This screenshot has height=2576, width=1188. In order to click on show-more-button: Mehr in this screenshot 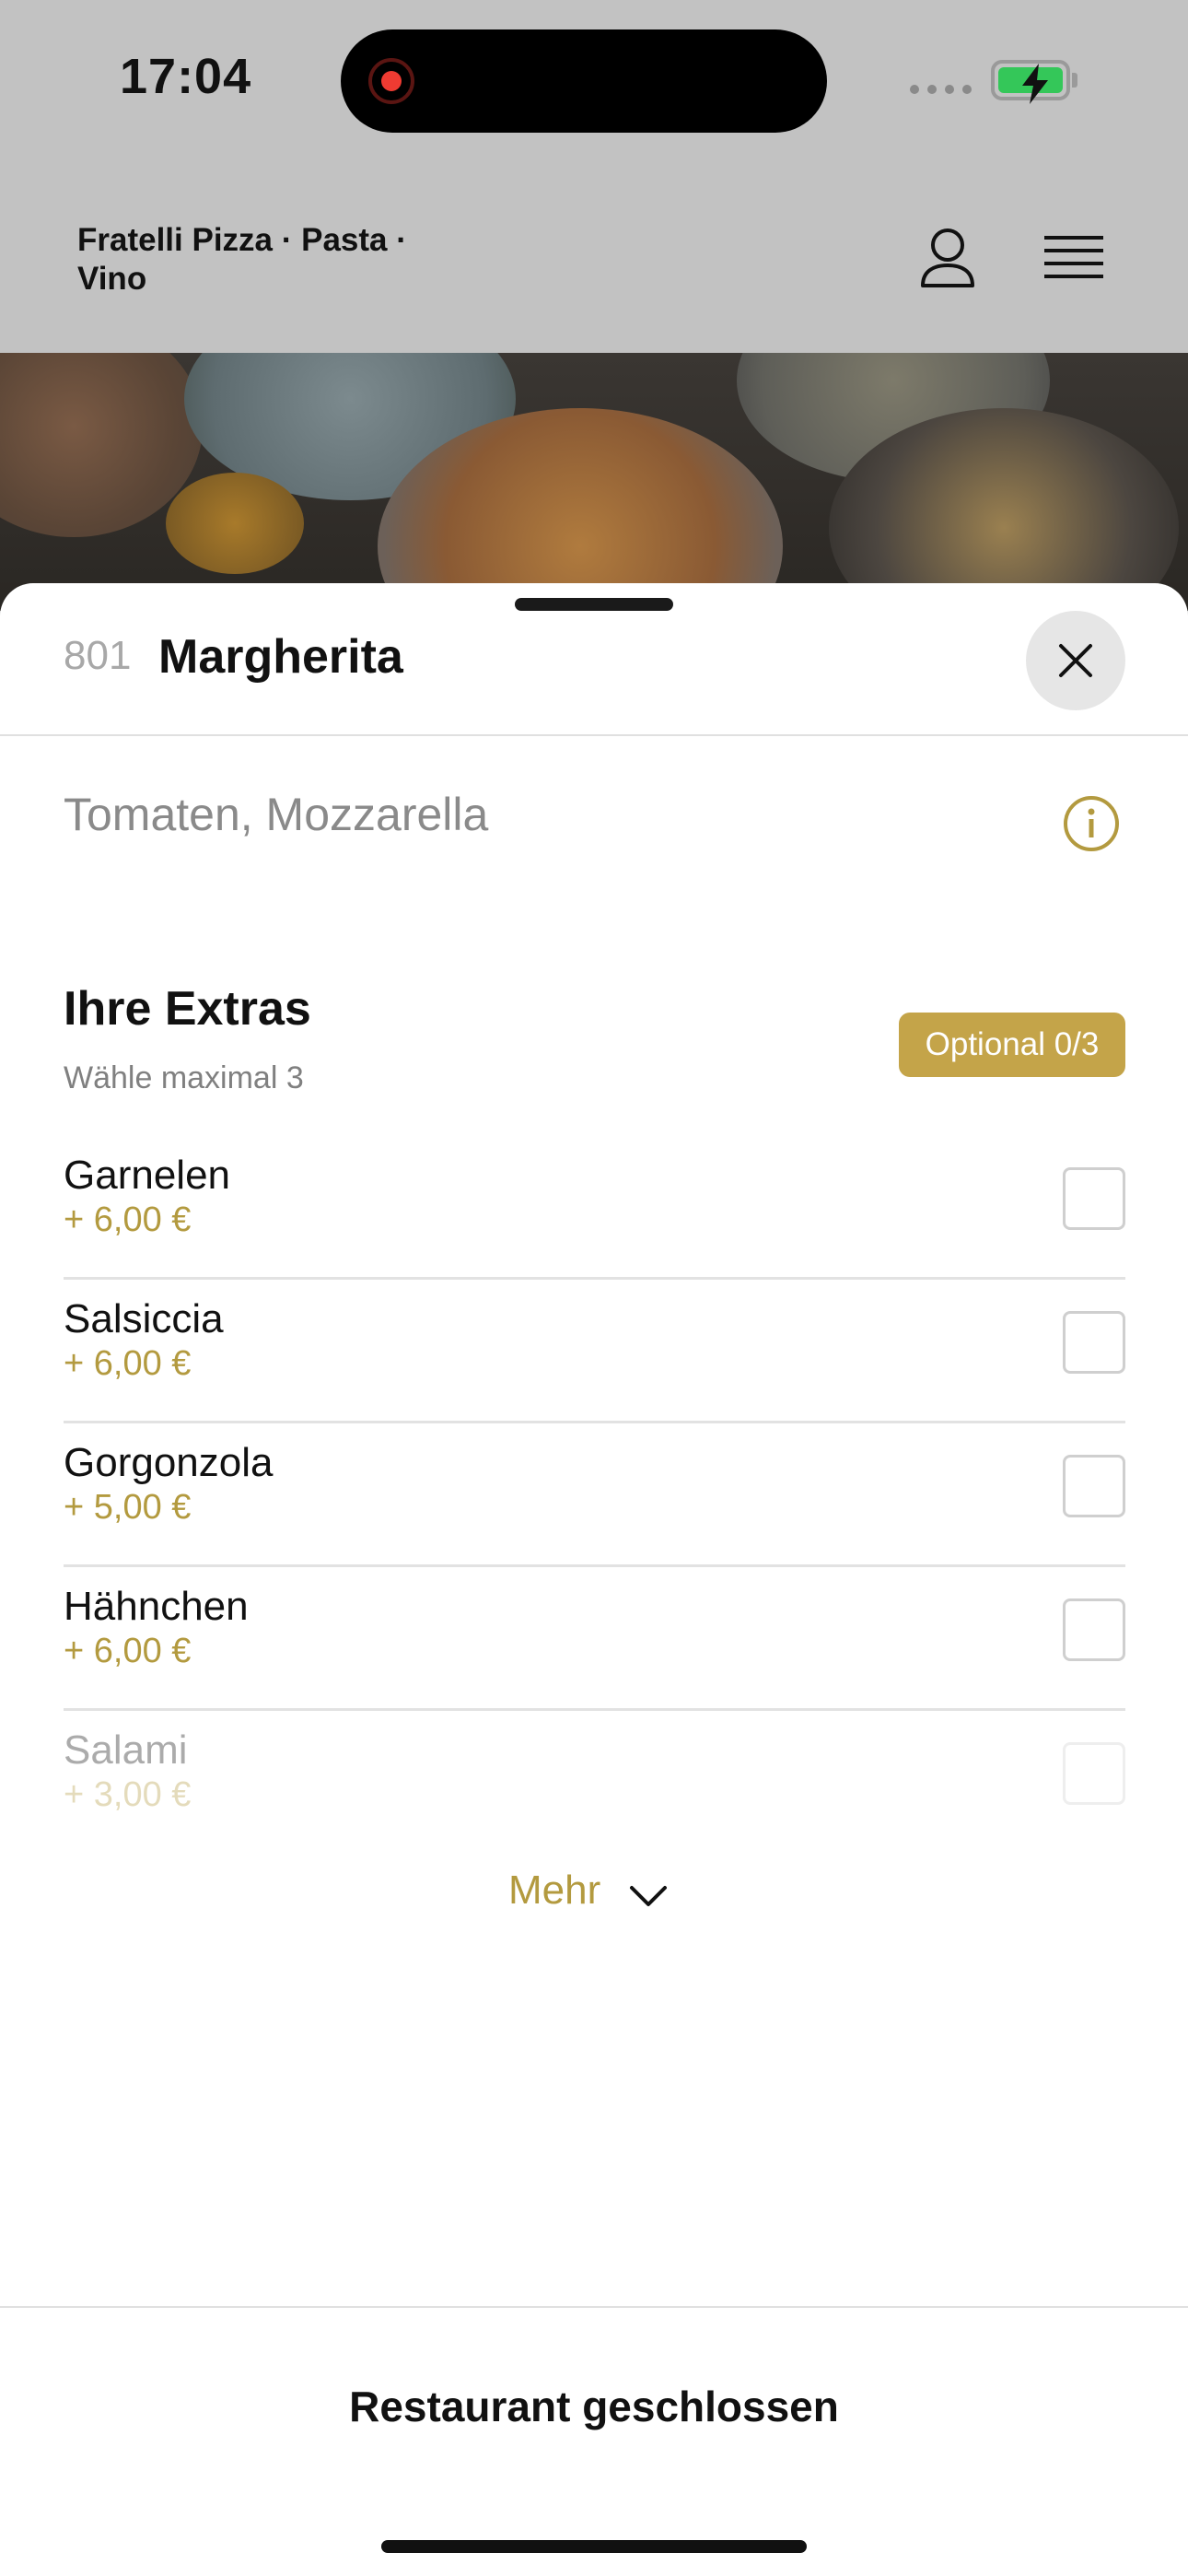, I will do `click(594, 1894)`.